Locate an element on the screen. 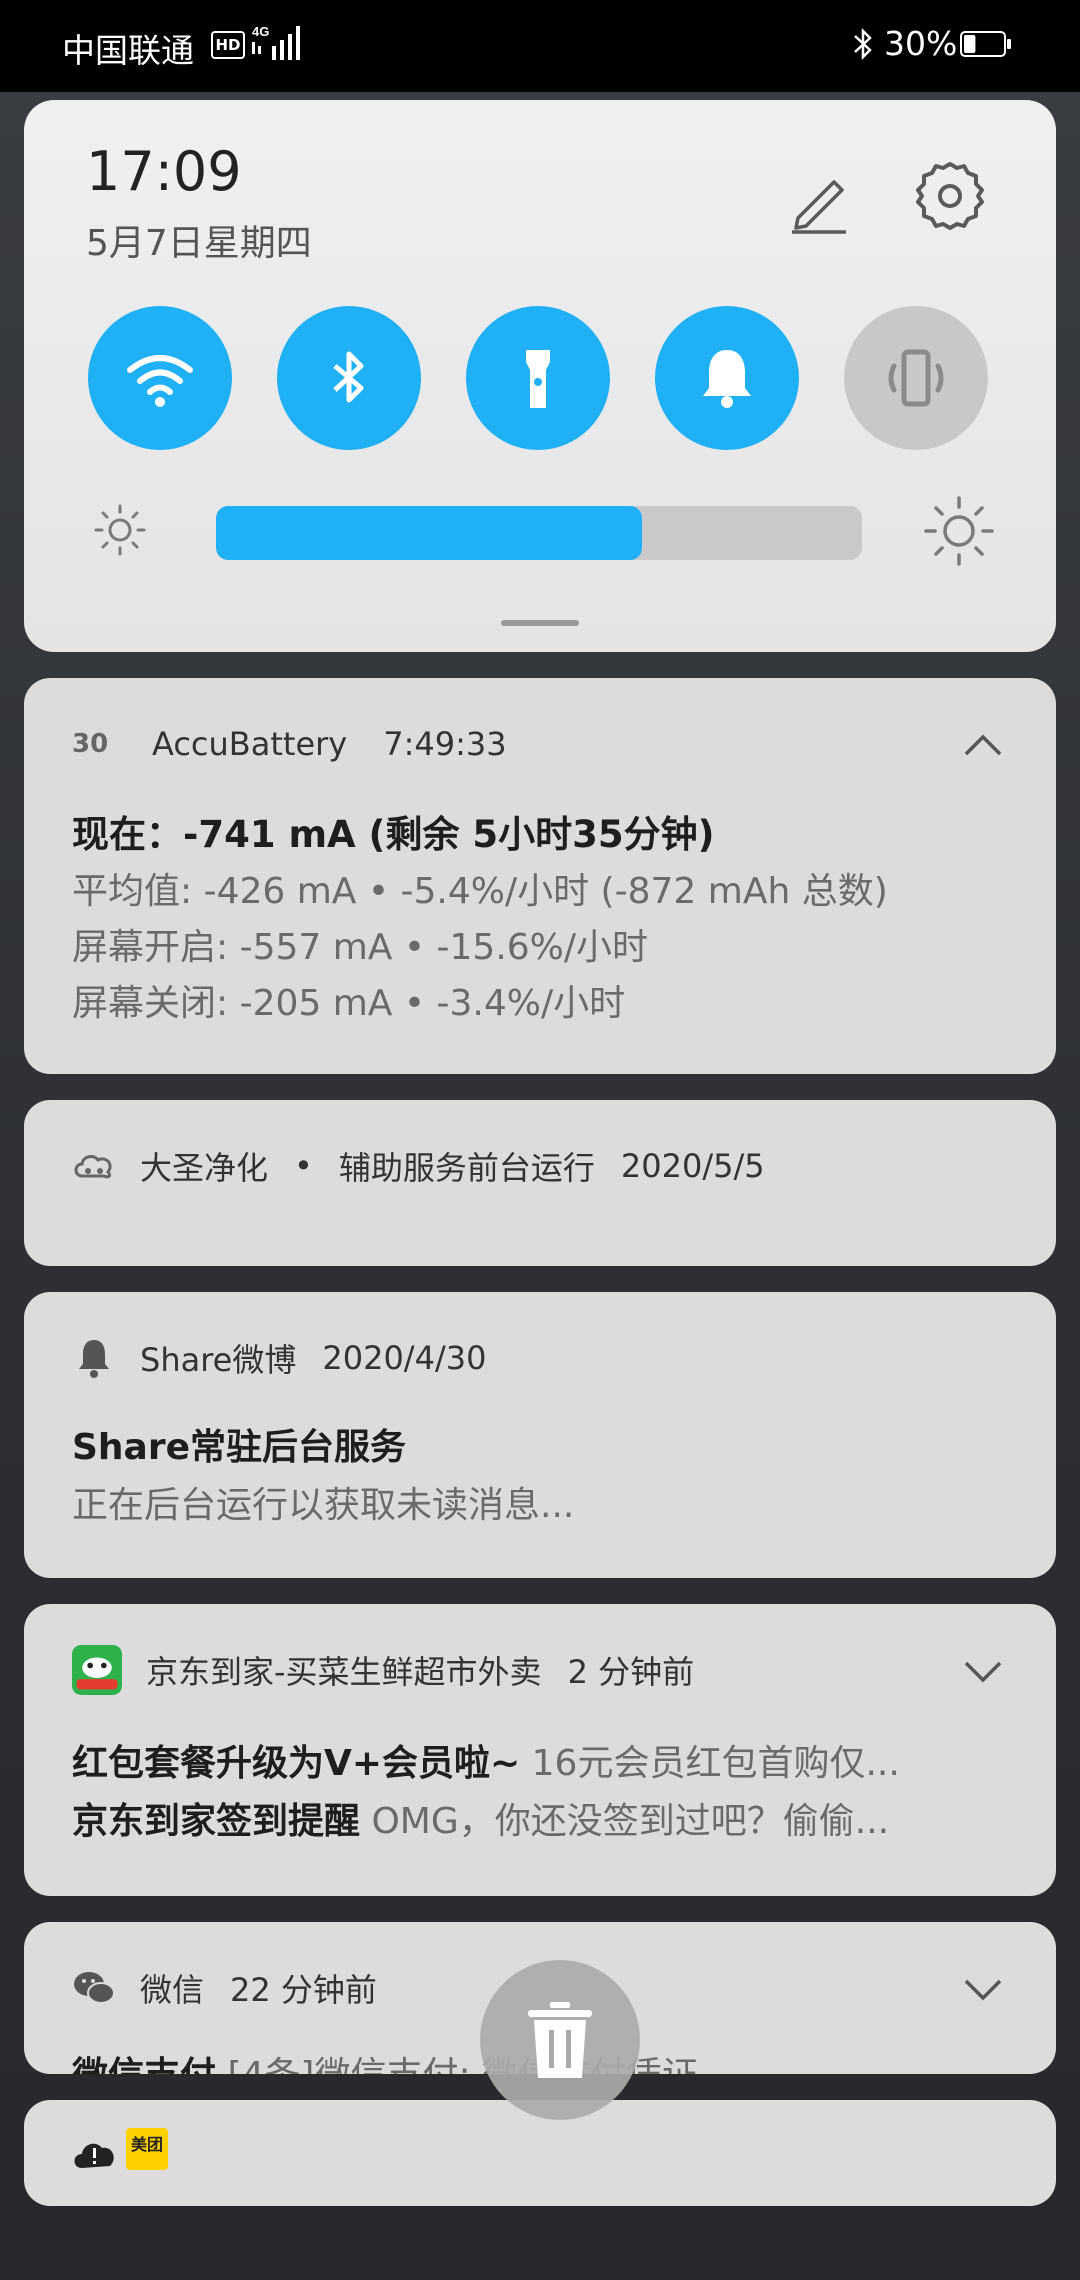 The height and width of the screenshot is (2280, 1080). preview-title: 微信支付 is located at coordinates (144, 2064).